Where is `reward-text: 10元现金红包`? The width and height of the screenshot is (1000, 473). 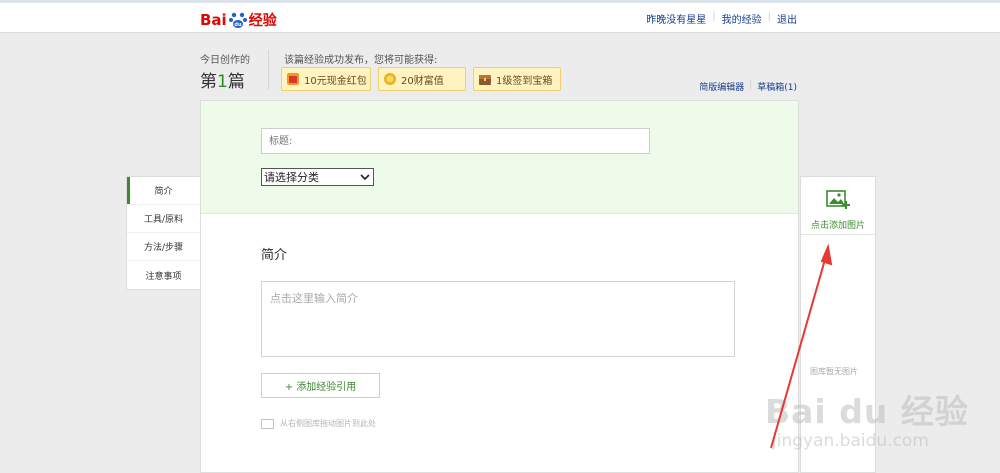 reward-text: 10元现金红包 is located at coordinates (335, 81).